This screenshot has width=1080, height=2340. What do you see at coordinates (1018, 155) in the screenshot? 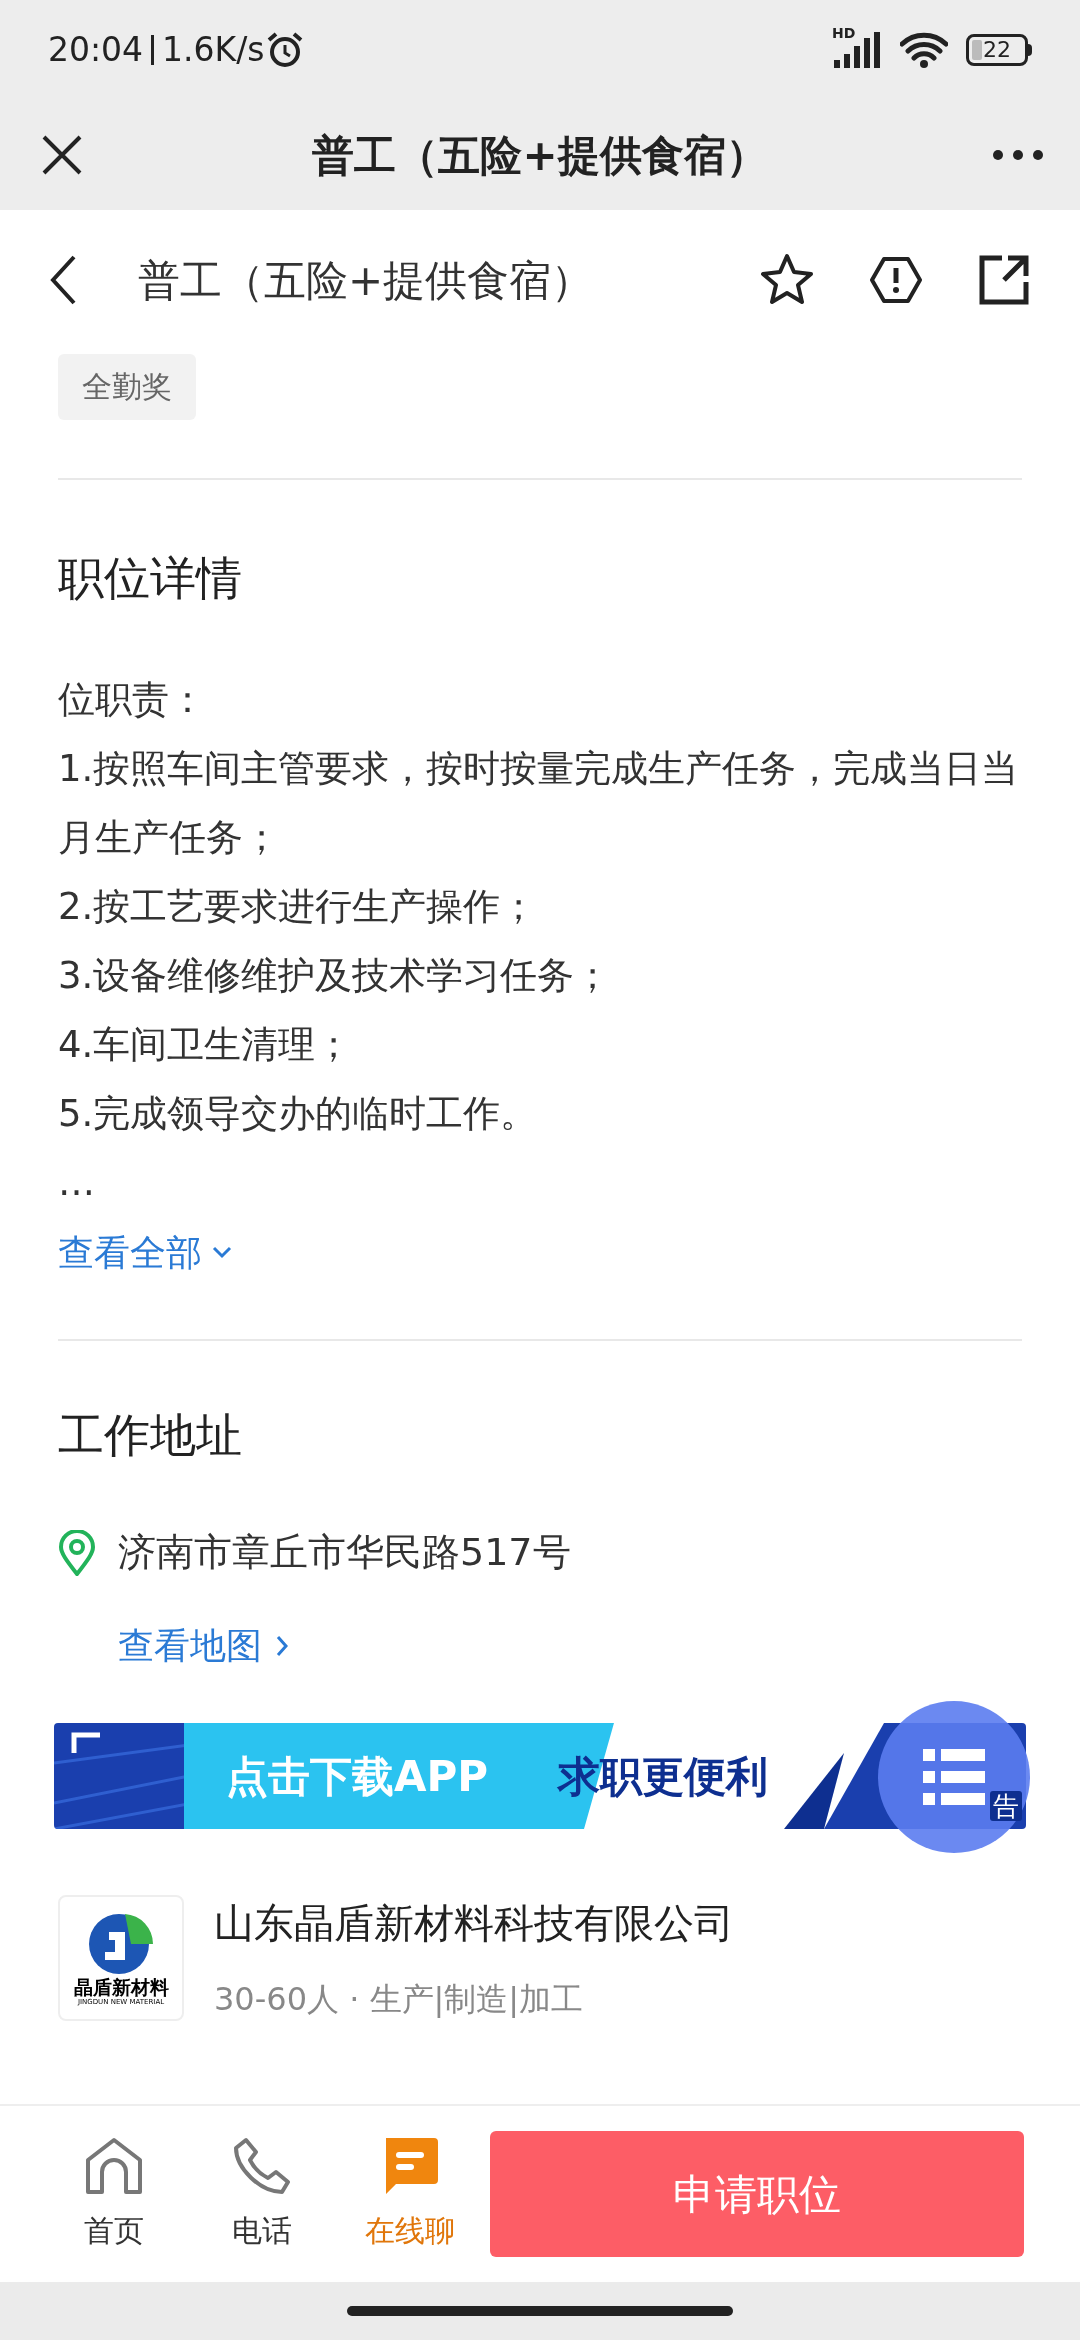
I see `more-icon` at bounding box center [1018, 155].